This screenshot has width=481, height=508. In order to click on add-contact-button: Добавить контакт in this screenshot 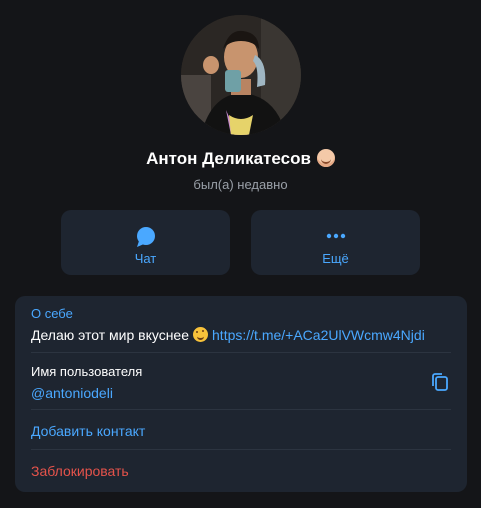, I will do `click(241, 431)`.